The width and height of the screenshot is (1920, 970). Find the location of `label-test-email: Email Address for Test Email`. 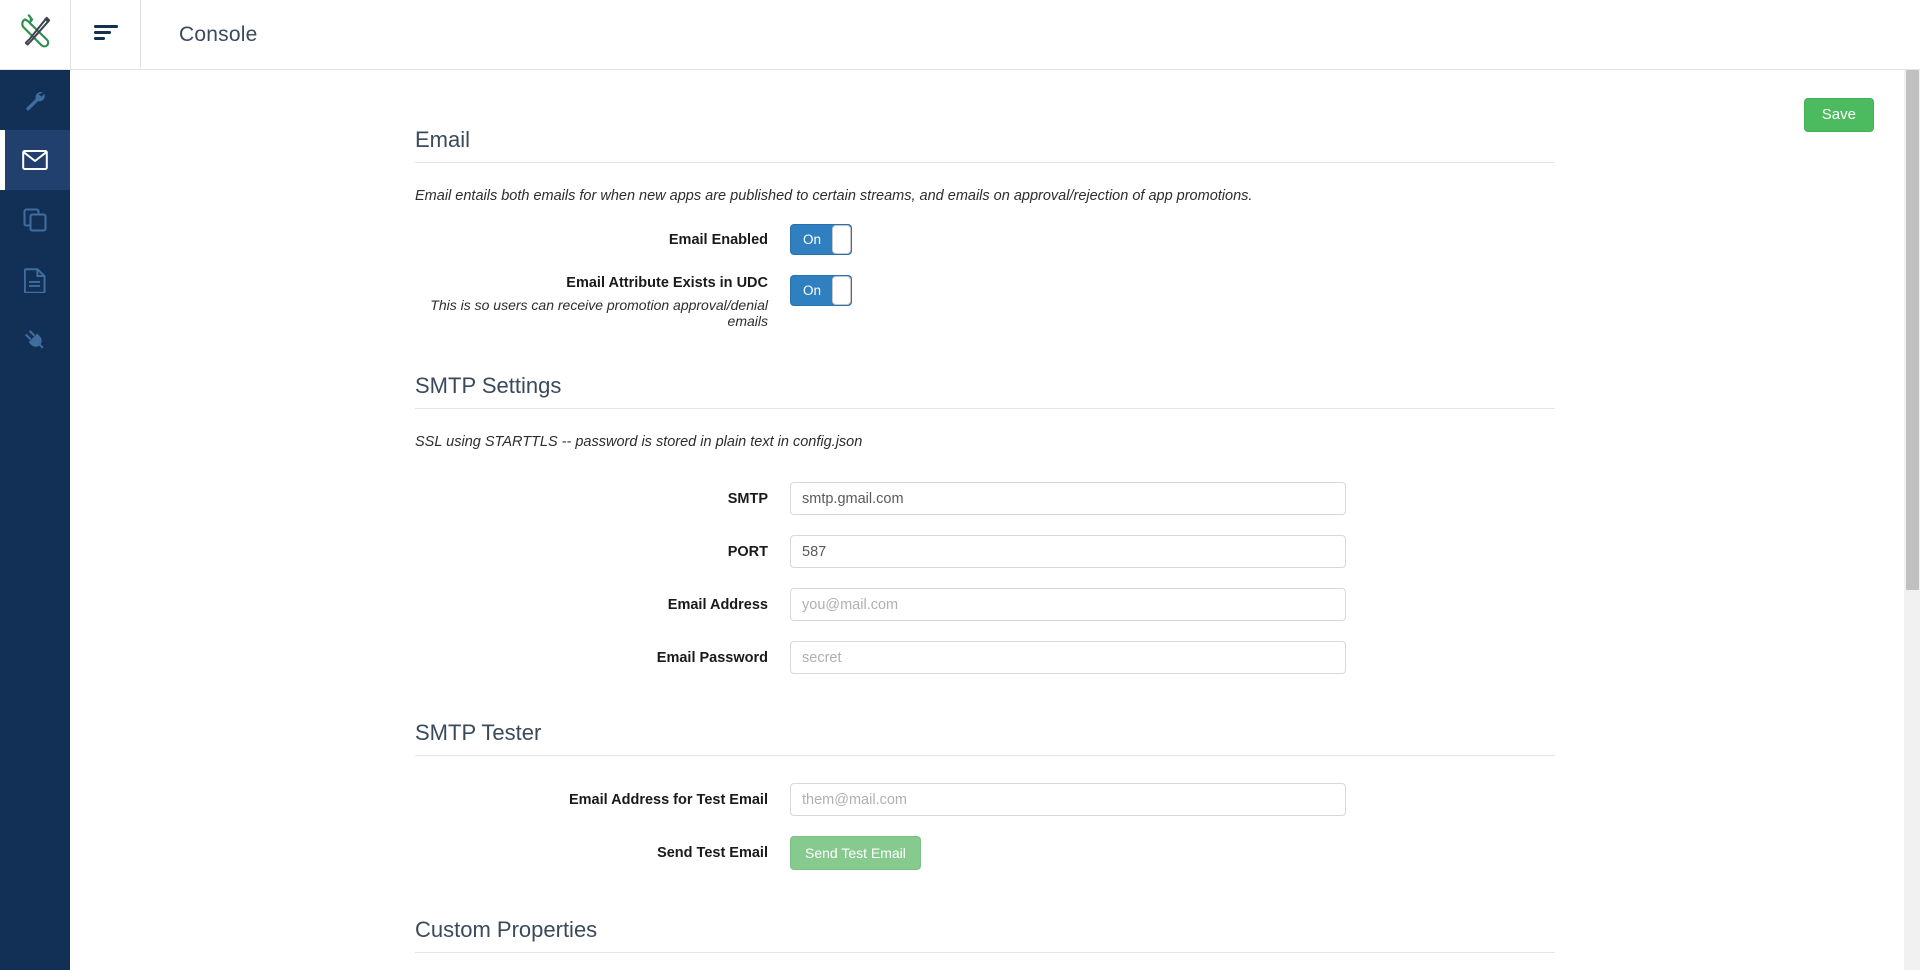

label-test-email: Email Address for Test Email is located at coordinates (668, 799).